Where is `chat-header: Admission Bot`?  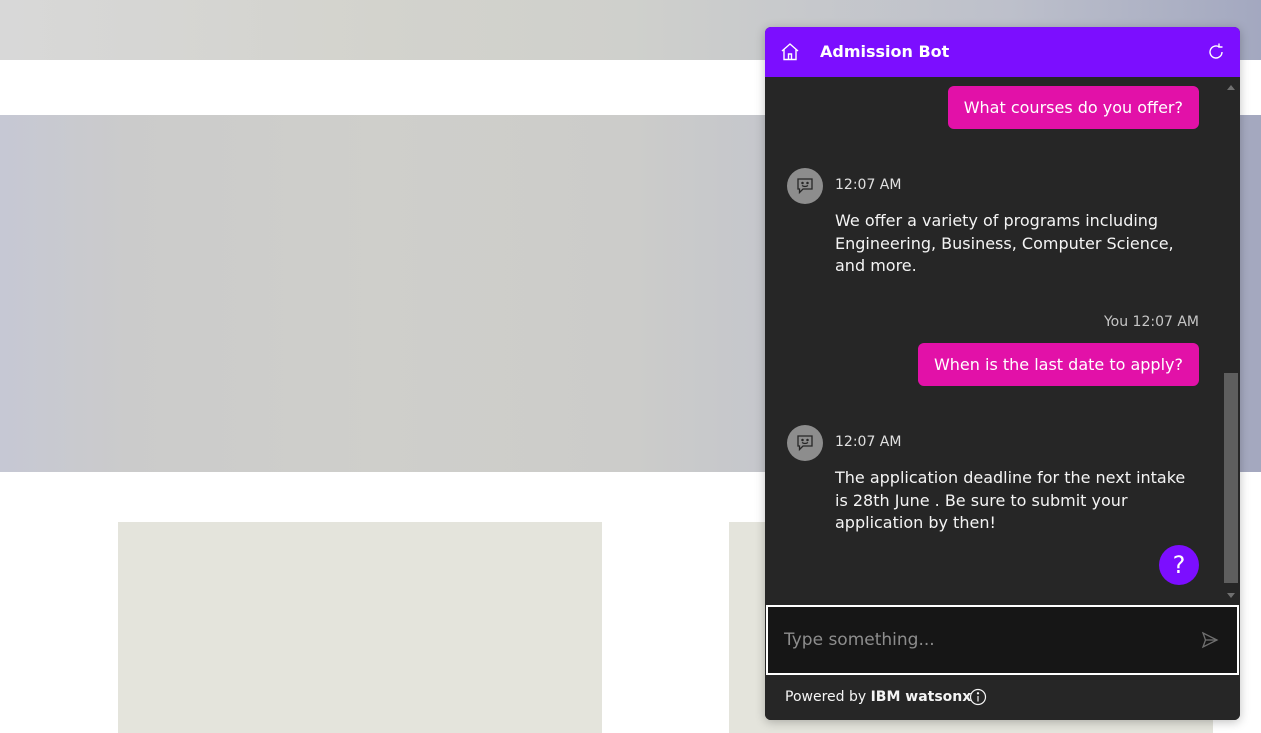
chat-header: Admission Bot is located at coordinates (1002, 52).